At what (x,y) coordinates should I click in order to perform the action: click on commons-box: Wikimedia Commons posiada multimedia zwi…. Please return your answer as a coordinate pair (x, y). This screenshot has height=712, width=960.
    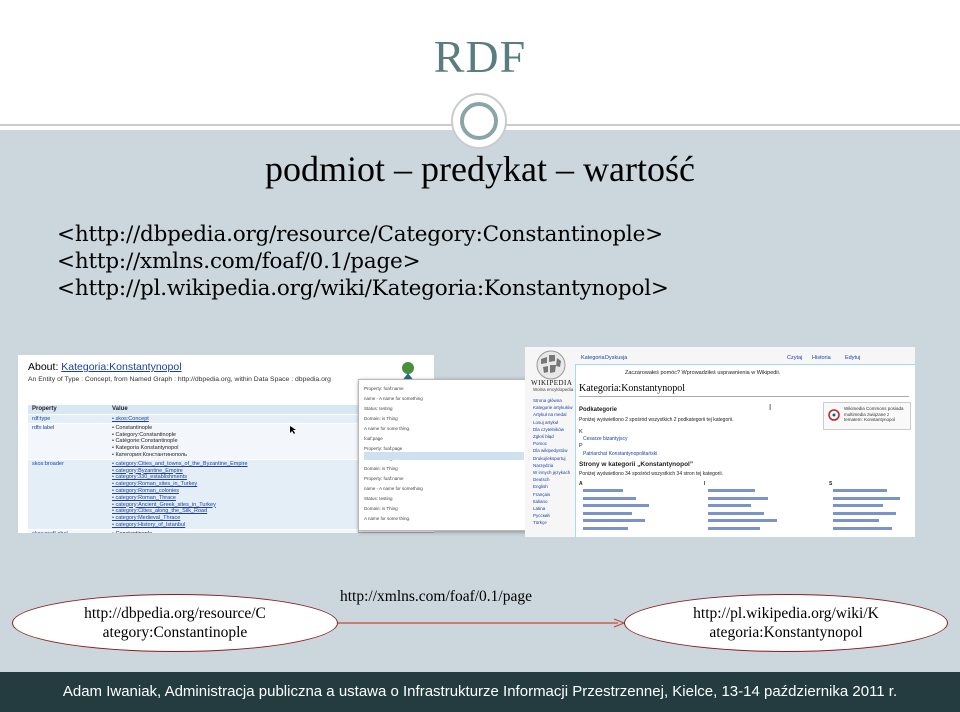
    Looking at the image, I should click on (867, 416).